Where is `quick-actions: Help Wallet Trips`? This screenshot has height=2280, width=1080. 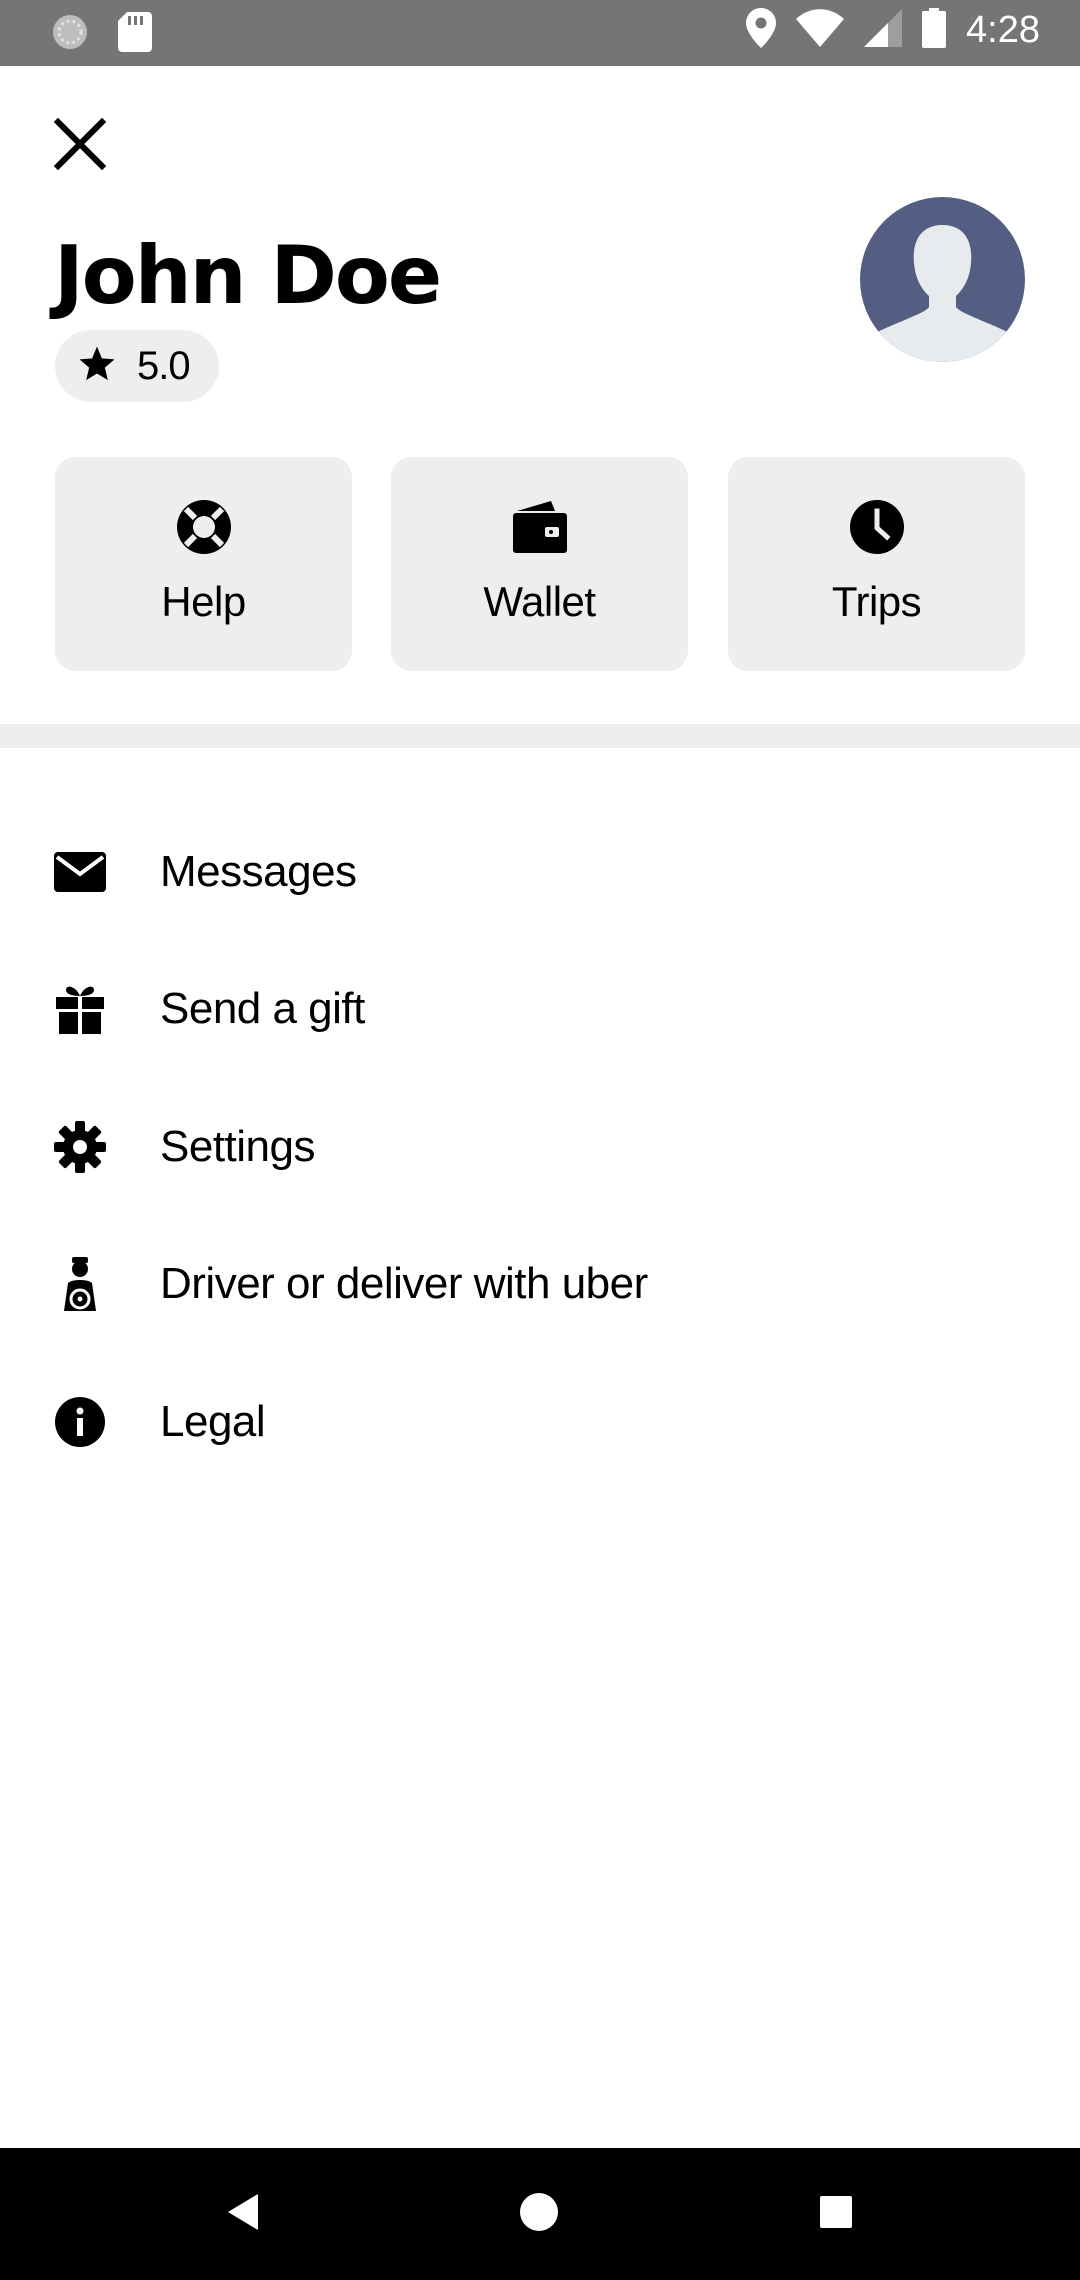 quick-actions: Help Wallet Trips is located at coordinates (540, 564).